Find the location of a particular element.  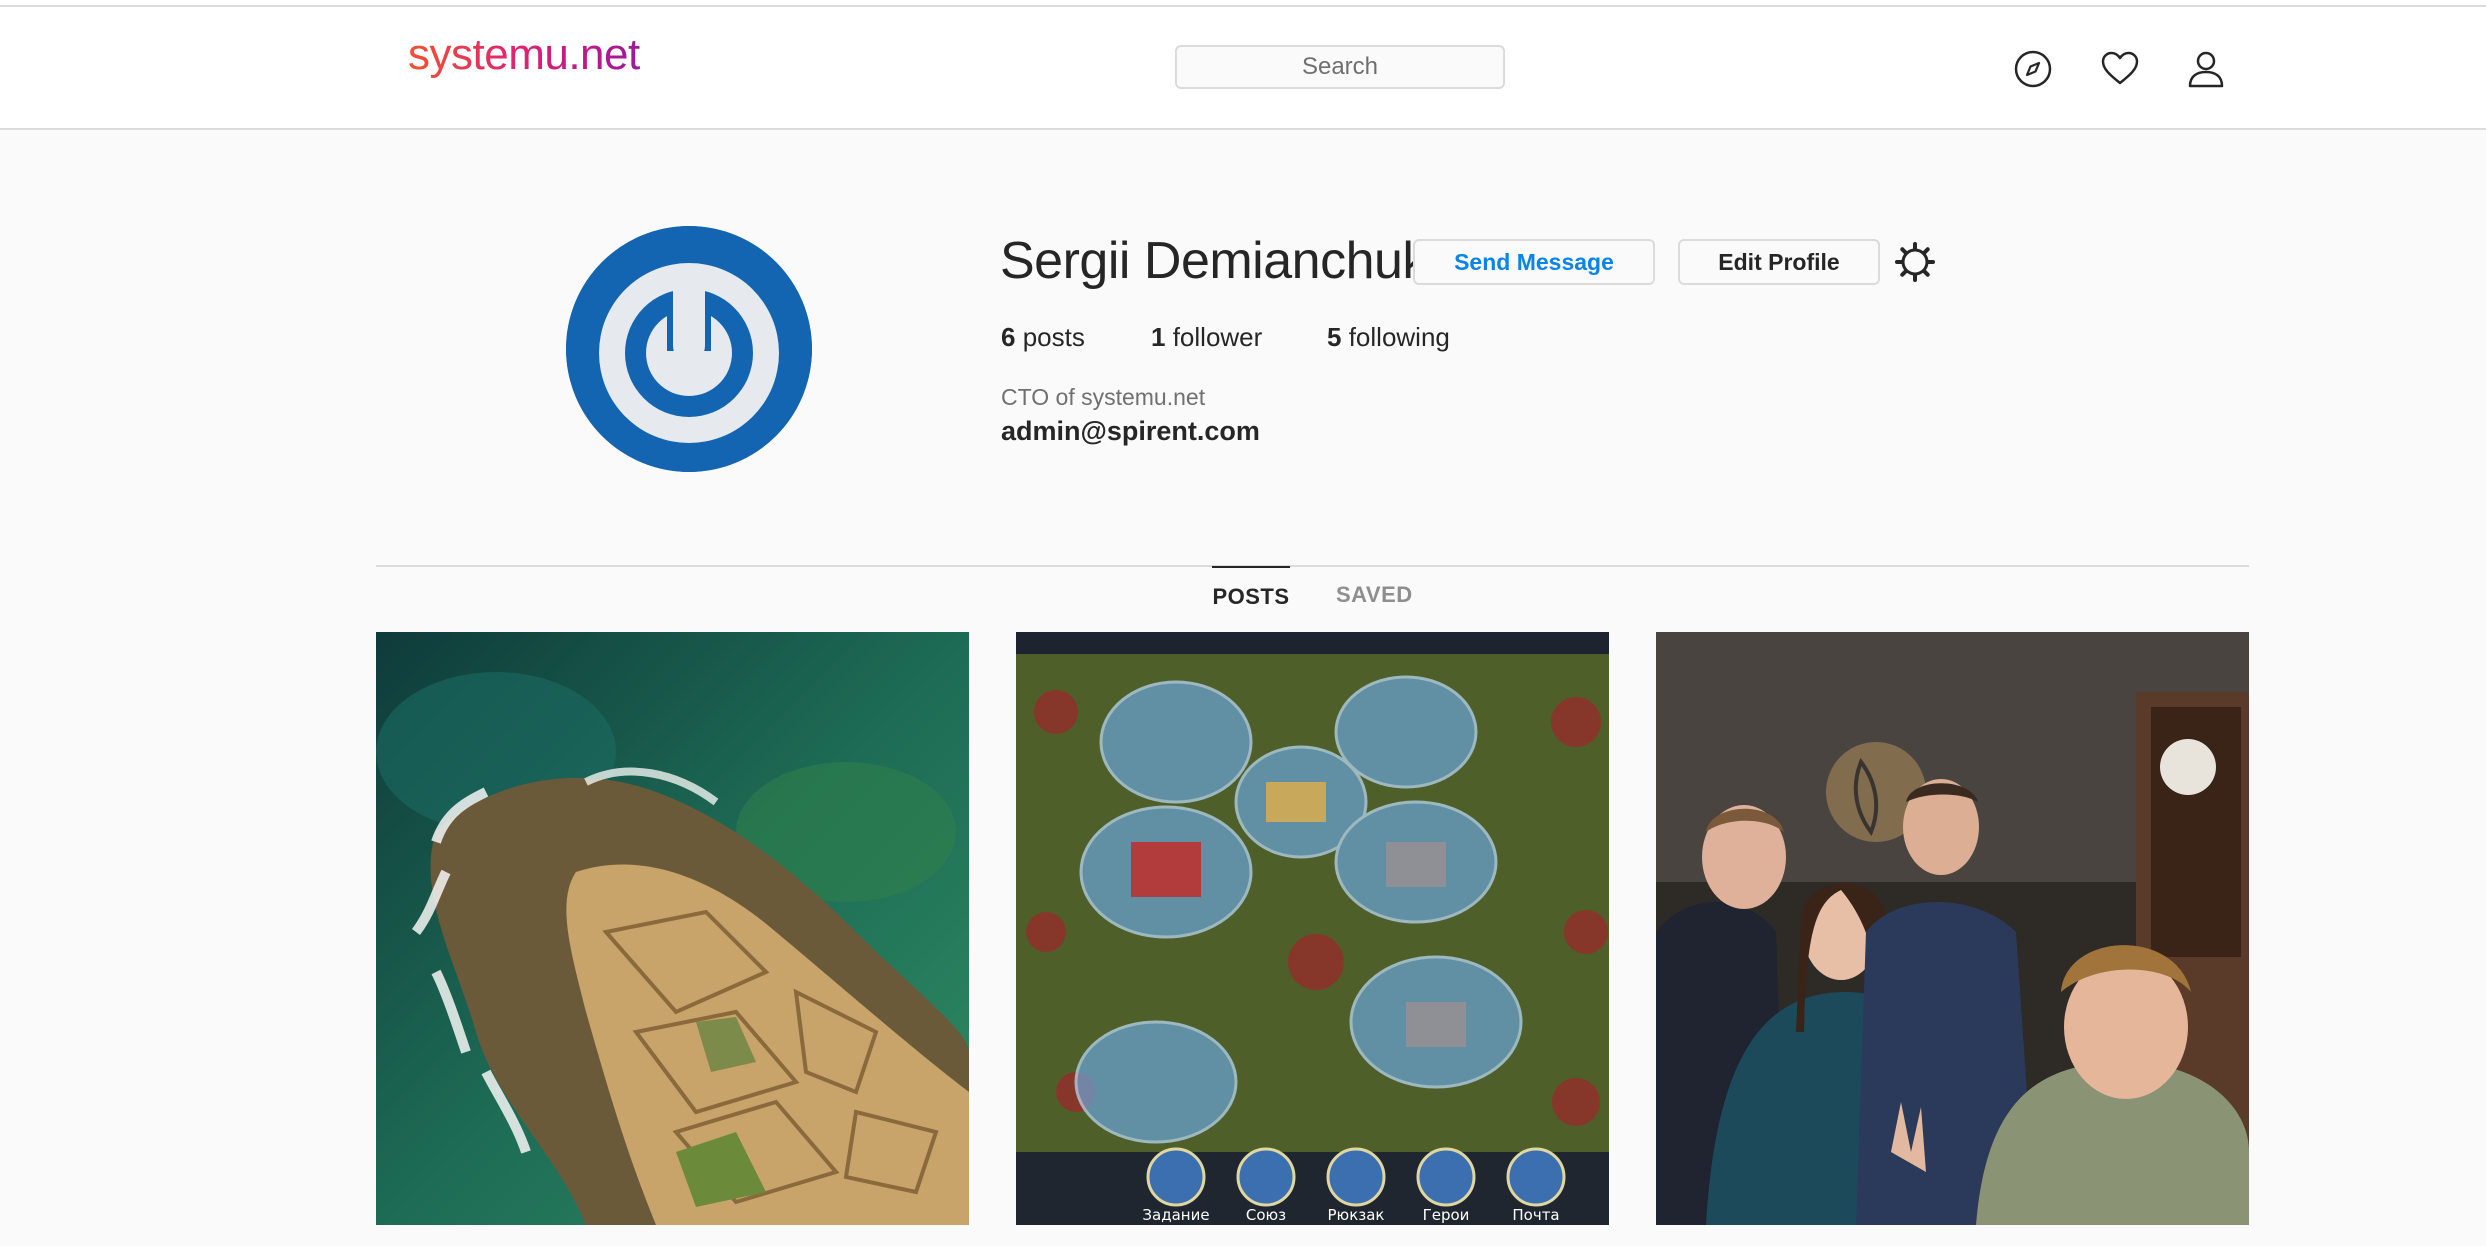

post-thumbnail-coastline is located at coordinates (672, 928).